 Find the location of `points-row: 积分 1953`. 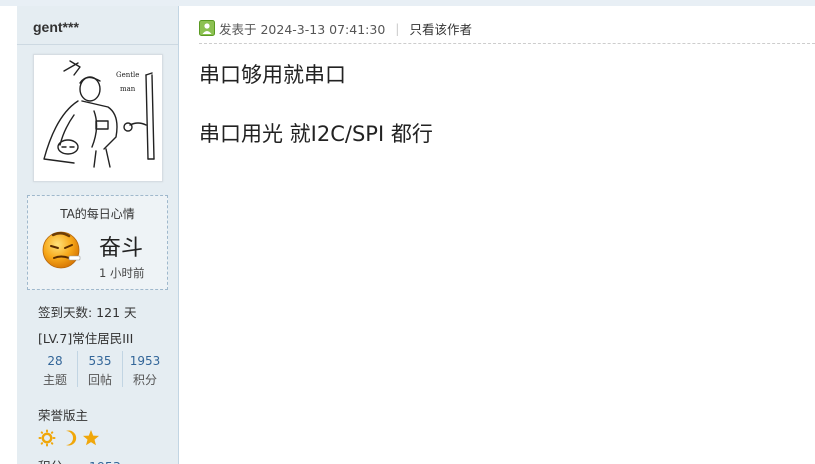

points-row: 积分 1953 is located at coordinates (79, 460).